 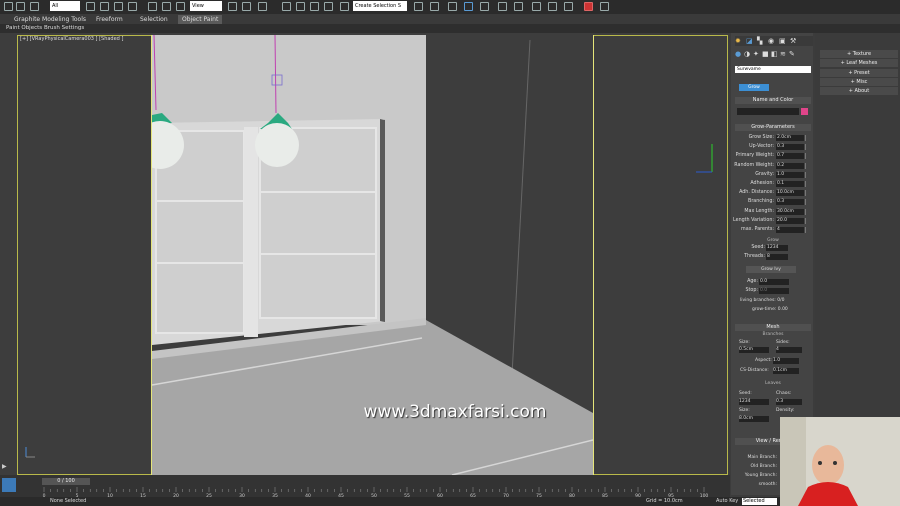 I want to click on render-iterative-icon, so click(x=604, y=6).